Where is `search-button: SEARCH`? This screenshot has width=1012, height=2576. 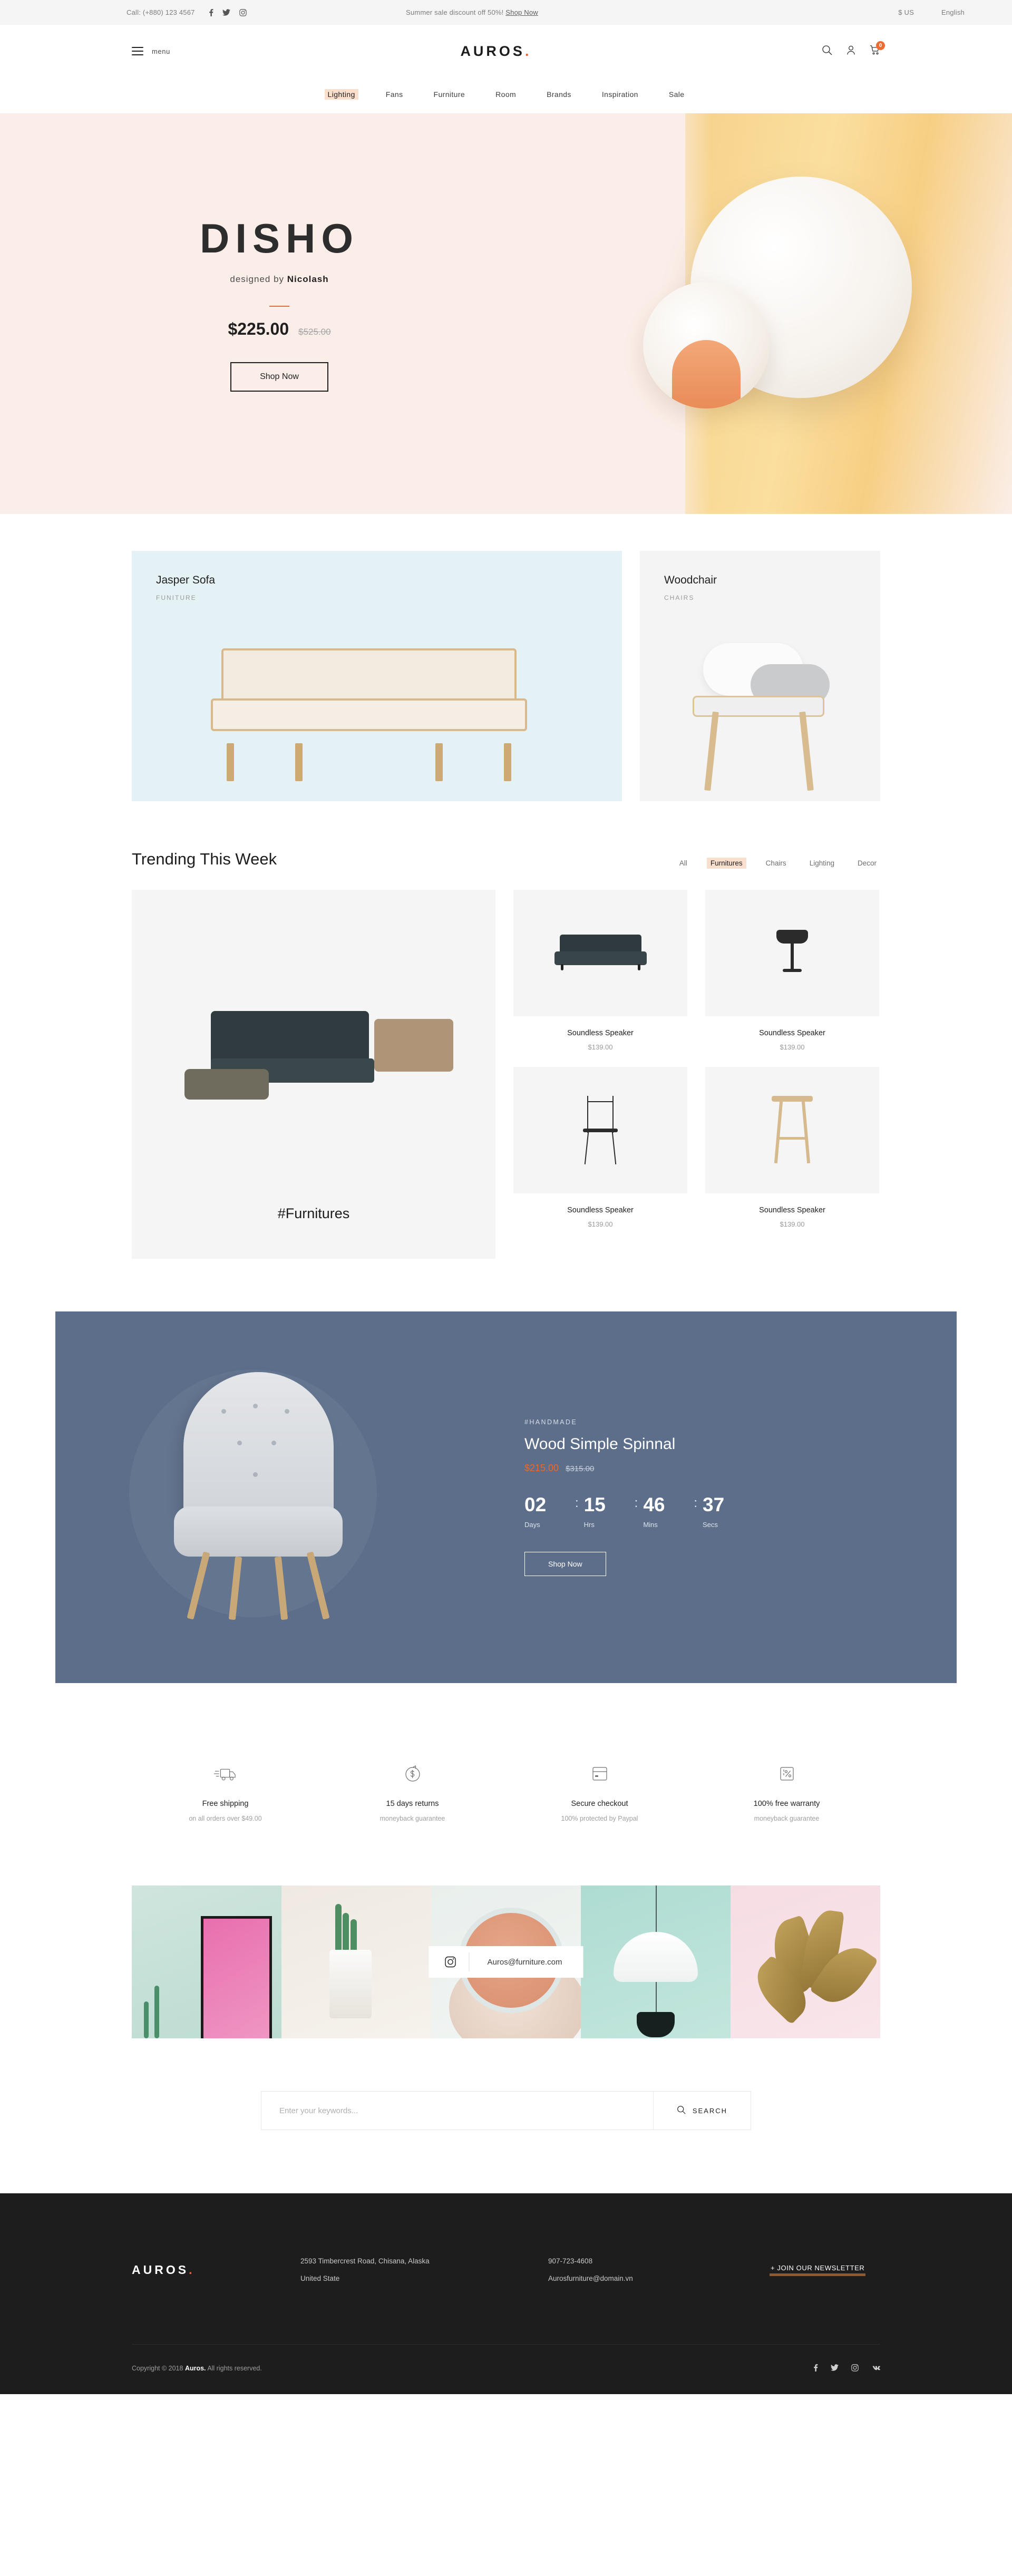
search-button: SEARCH is located at coordinates (702, 2111).